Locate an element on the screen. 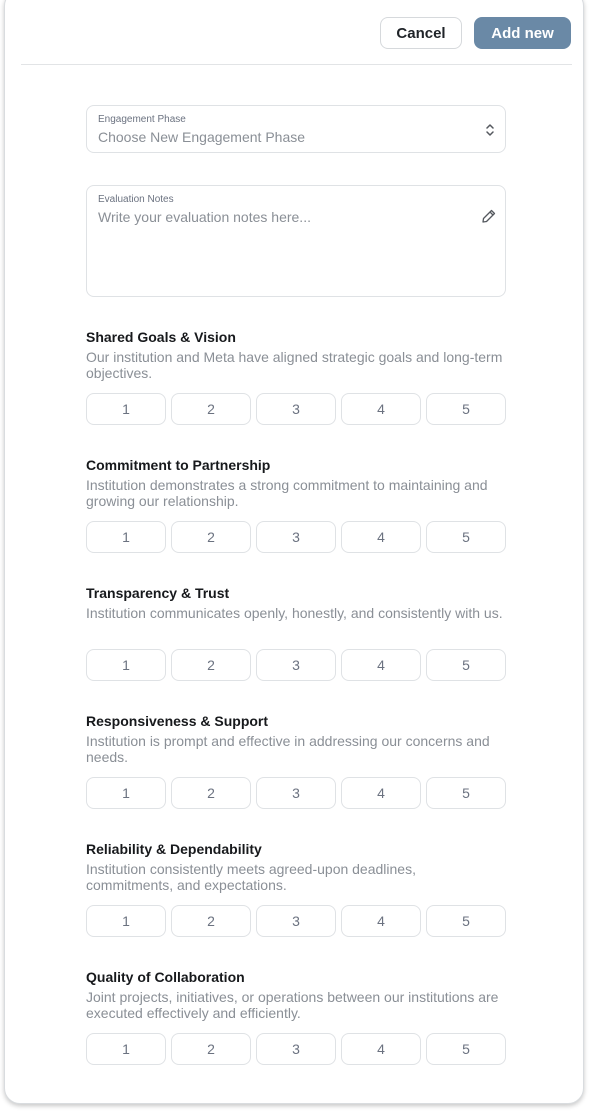  section-title: Quality of Collaboration is located at coordinates (165, 977).